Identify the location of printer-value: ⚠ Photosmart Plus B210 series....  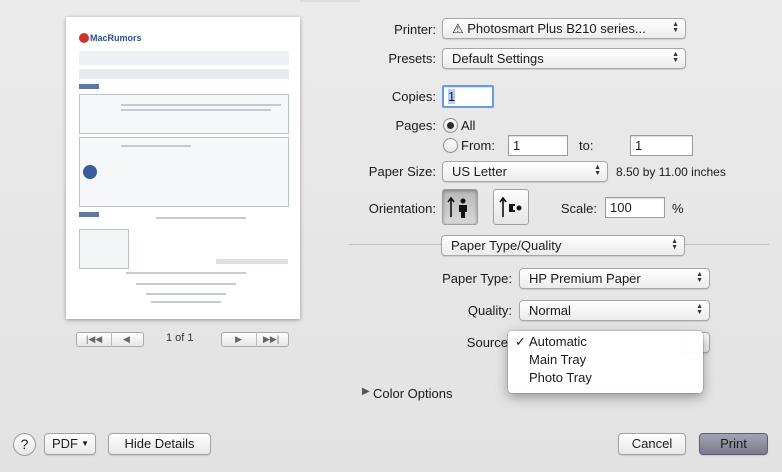
(549, 28).